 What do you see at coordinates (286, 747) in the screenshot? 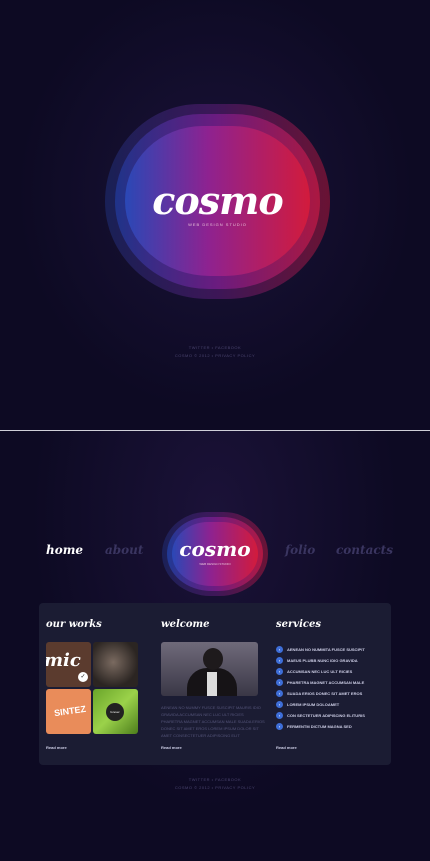
I see `services-read-more-link: Read more` at bounding box center [286, 747].